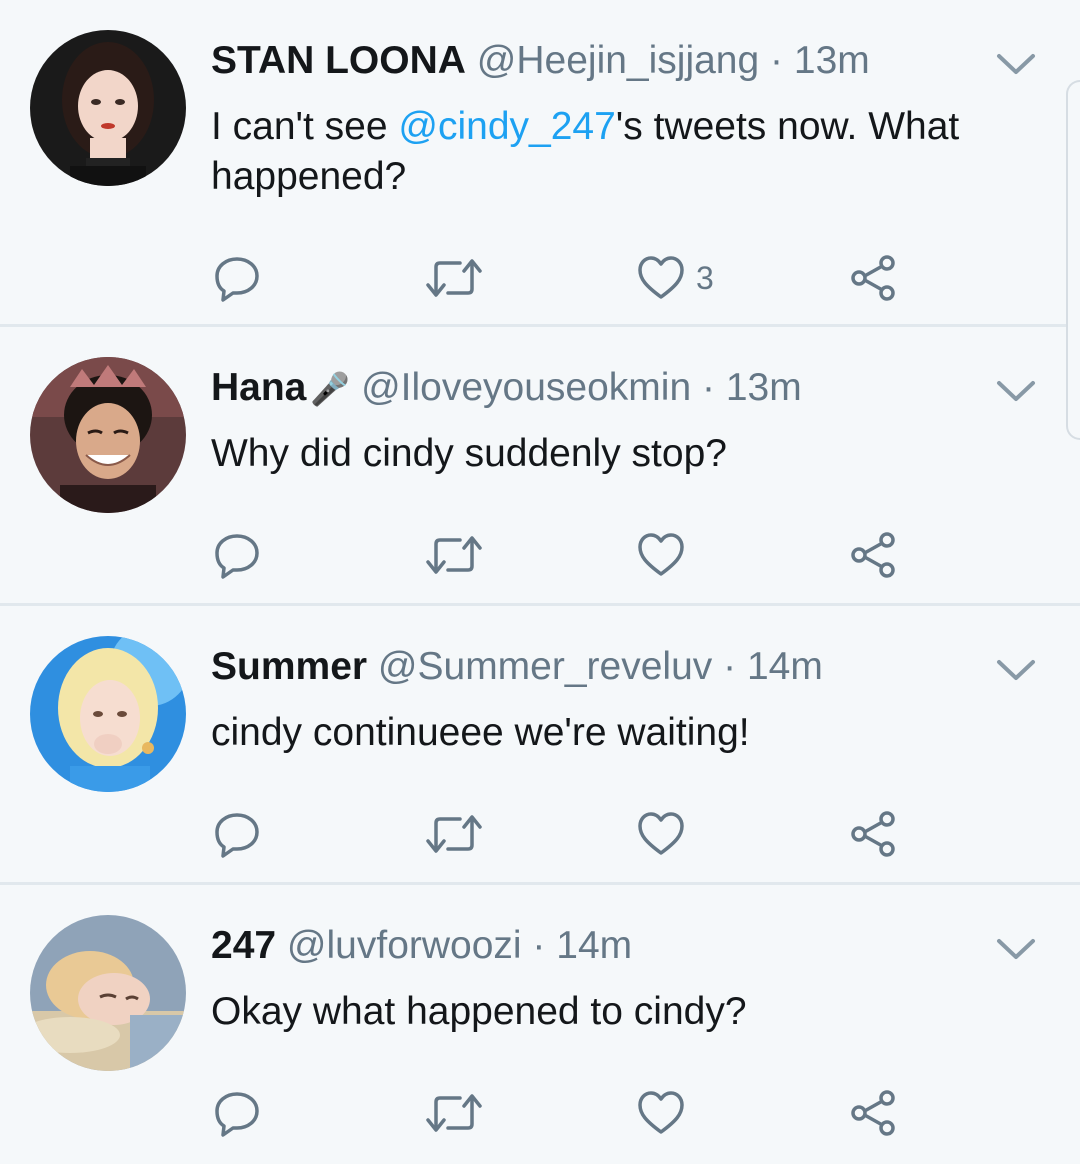 Image resolution: width=1080 pixels, height=1164 pixels. I want to click on handle: @Heejin_isjjang, so click(618, 60).